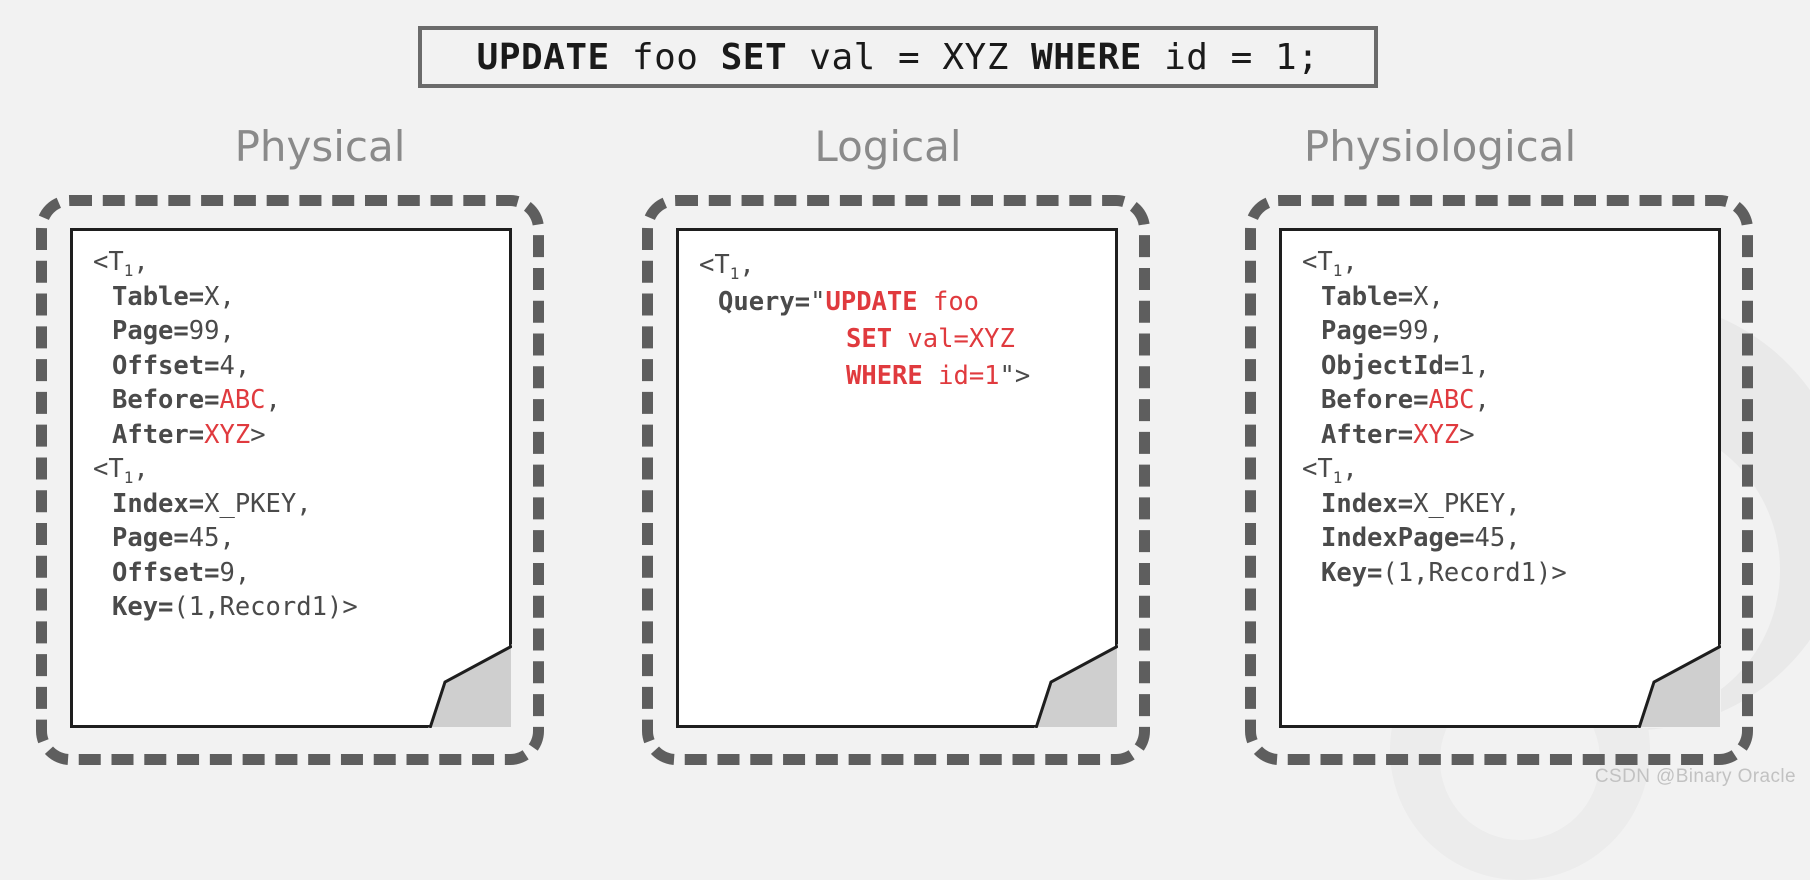  Describe the element at coordinates (1086, 57) in the screenshot. I see `sql-token: WHERE` at that location.